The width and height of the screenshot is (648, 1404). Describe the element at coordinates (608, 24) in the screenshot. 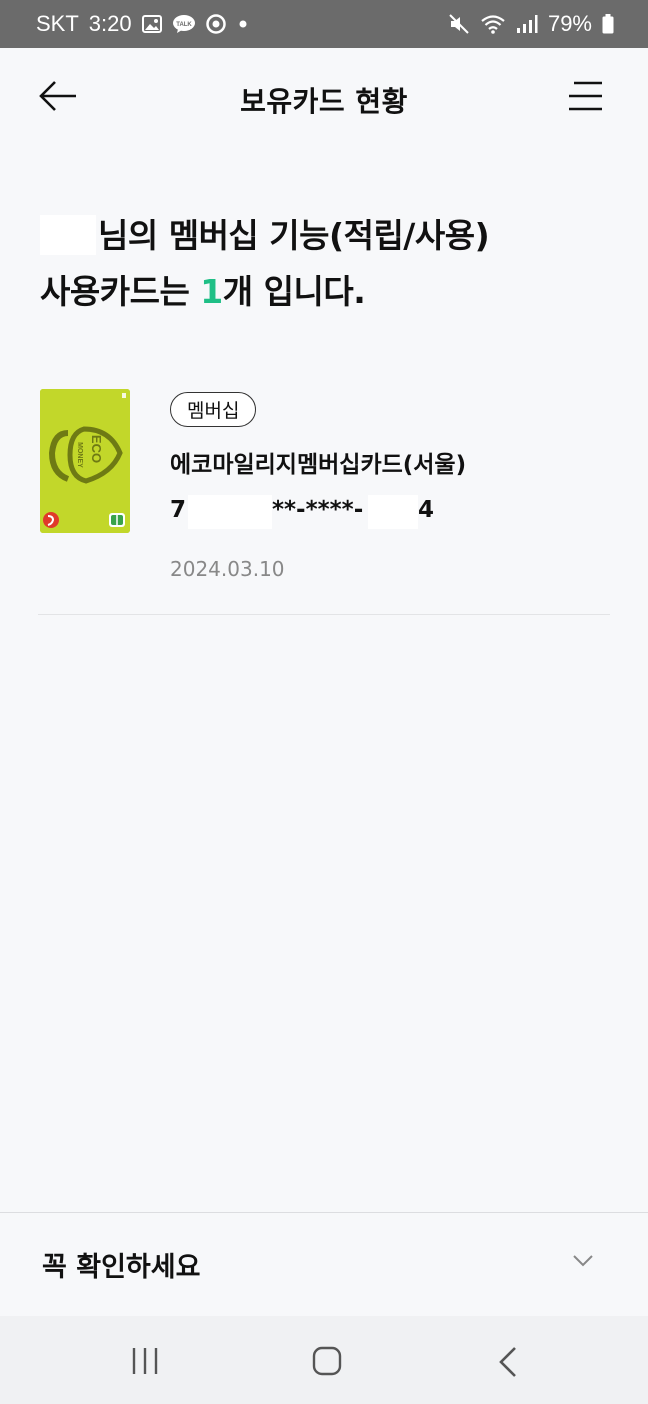

I see `battery-icon` at that location.